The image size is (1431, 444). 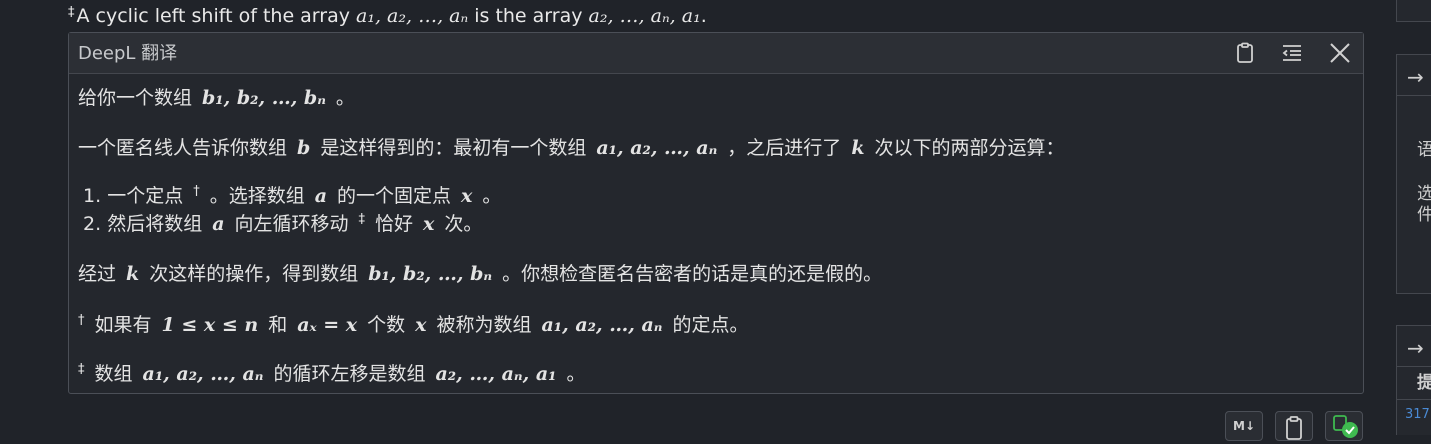 I want to click on list-number: 2., so click(x=92, y=224).